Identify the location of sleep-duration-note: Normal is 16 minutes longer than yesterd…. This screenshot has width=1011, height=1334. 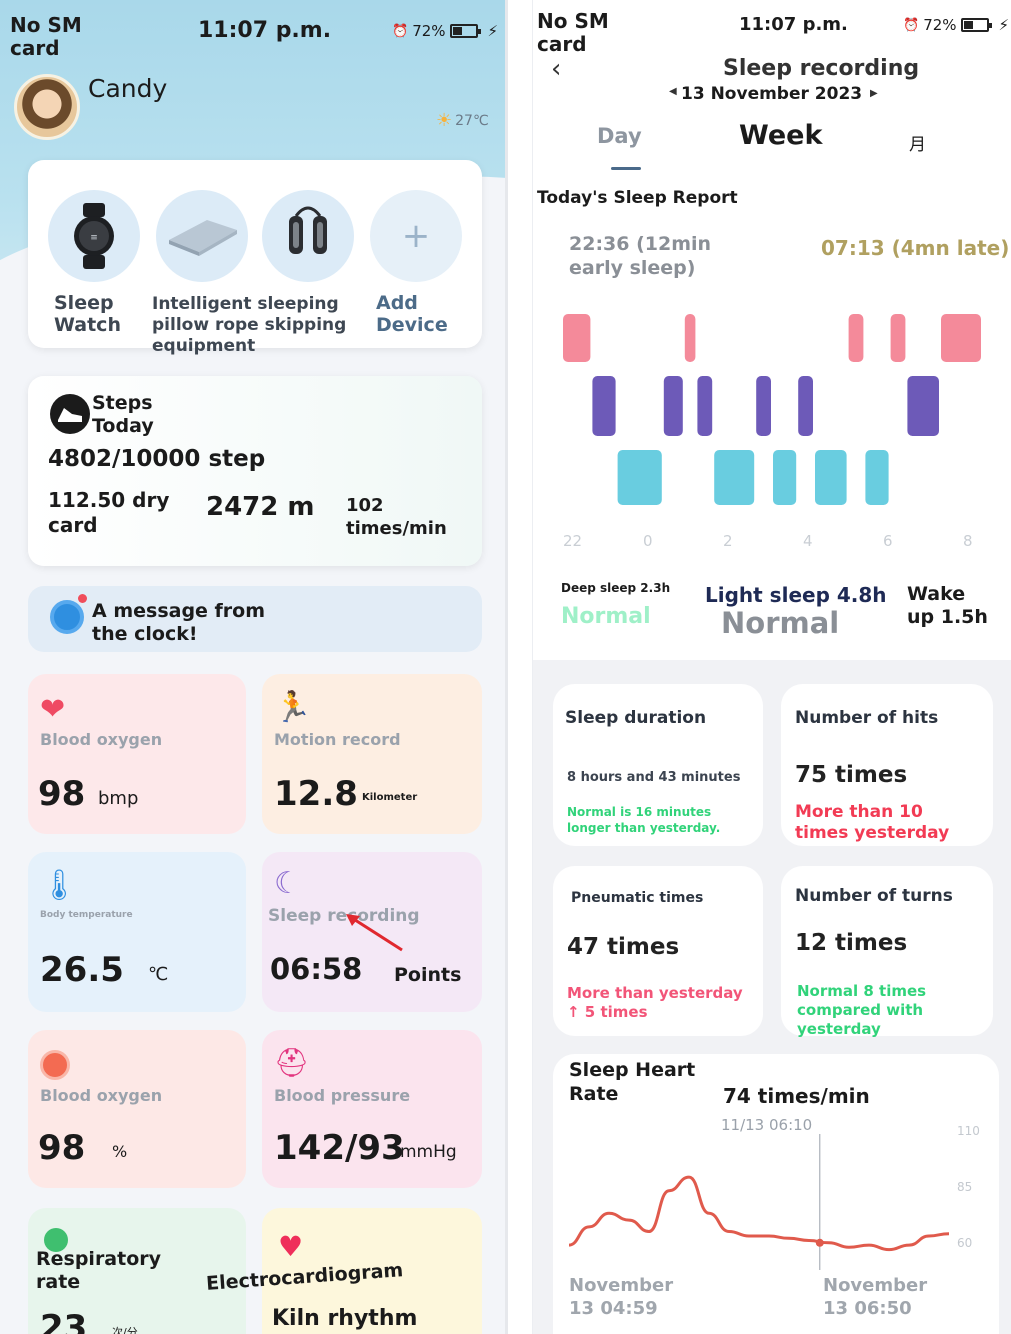
(644, 820).